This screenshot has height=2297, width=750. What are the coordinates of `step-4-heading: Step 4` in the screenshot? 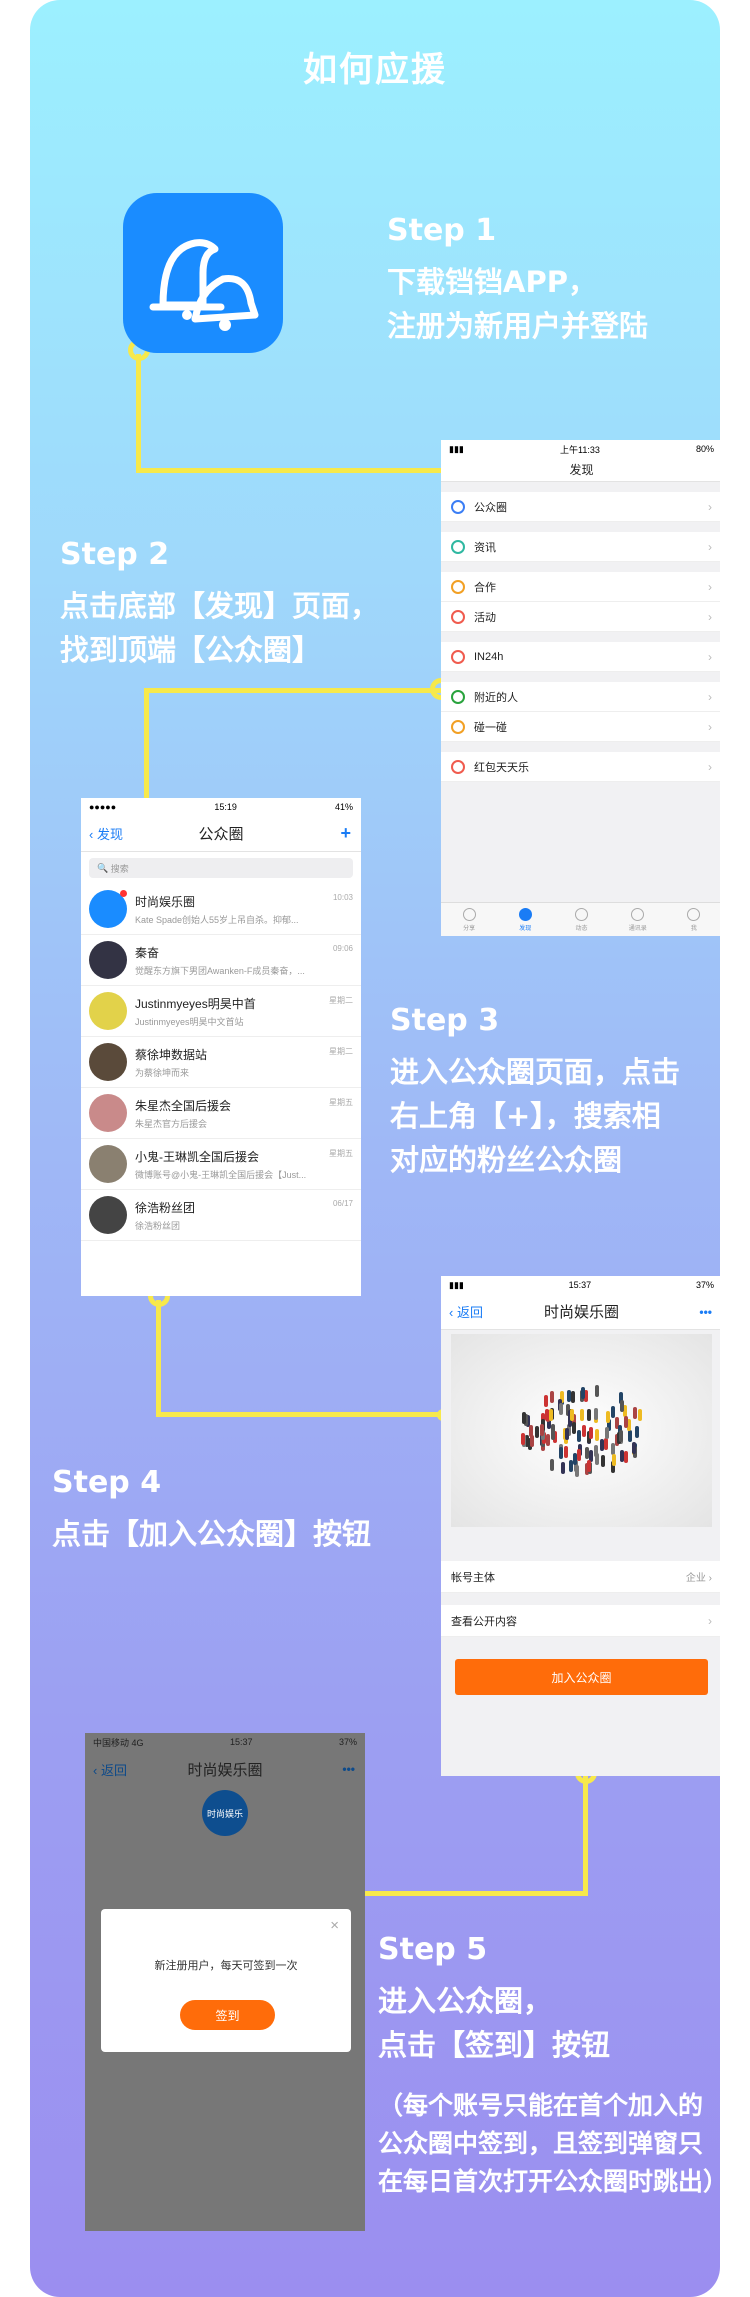 It's located at (107, 1482).